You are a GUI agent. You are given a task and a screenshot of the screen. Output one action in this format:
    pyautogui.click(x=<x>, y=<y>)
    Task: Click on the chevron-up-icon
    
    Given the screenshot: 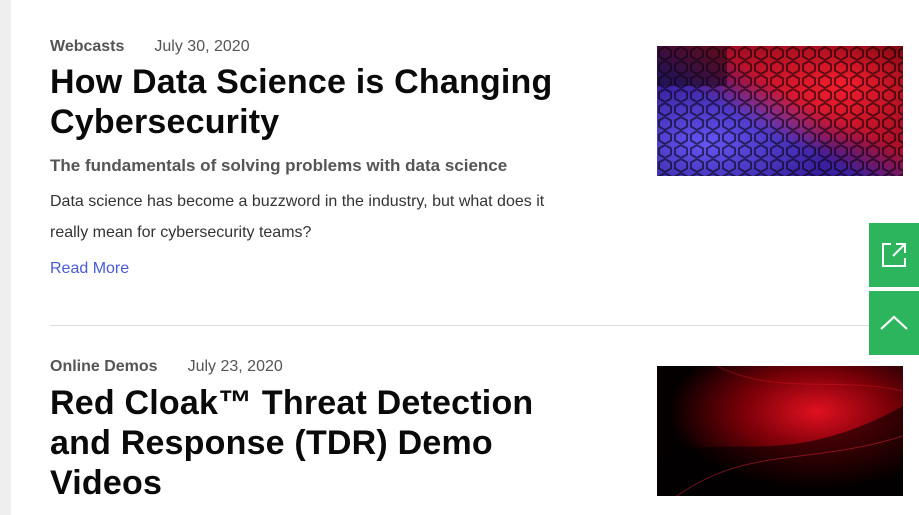 What is the action you would take?
    pyautogui.click(x=894, y=322)
    